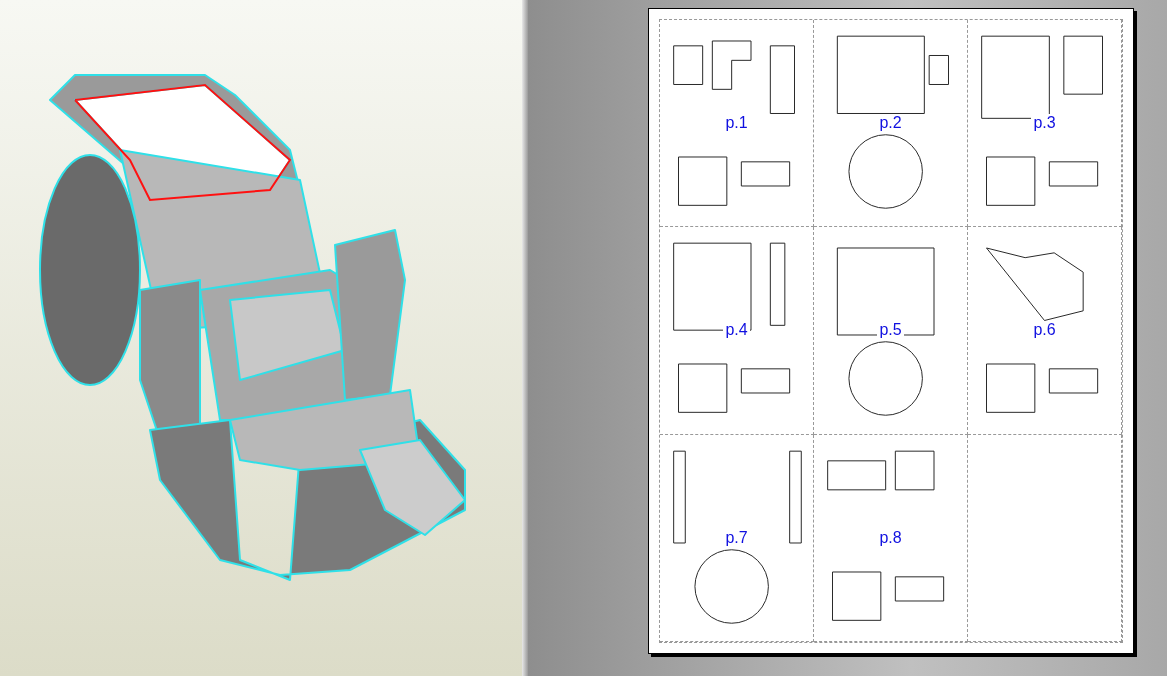 The height and width of the screenshot is (676, 1167). What do you see at coordinates (1044, 123) in the screenshot?
I see `page-number-label: p.3` at bounding box center [1044, 123].